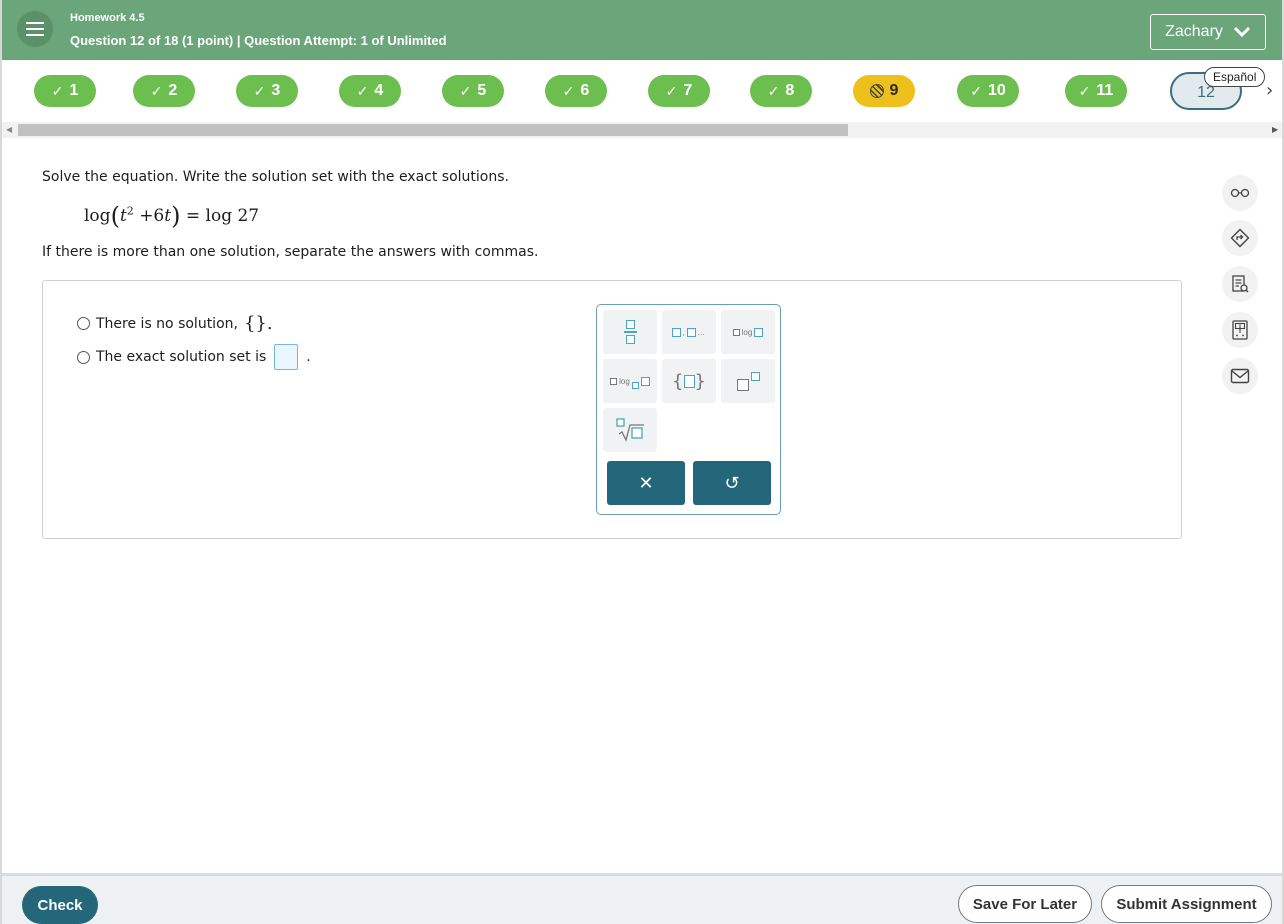 Image resolution: width=1284 pixels, height=924 pixels. Describe the element at coordinates (35, 23) in the screenshot. I see `menu-icon` at that location.